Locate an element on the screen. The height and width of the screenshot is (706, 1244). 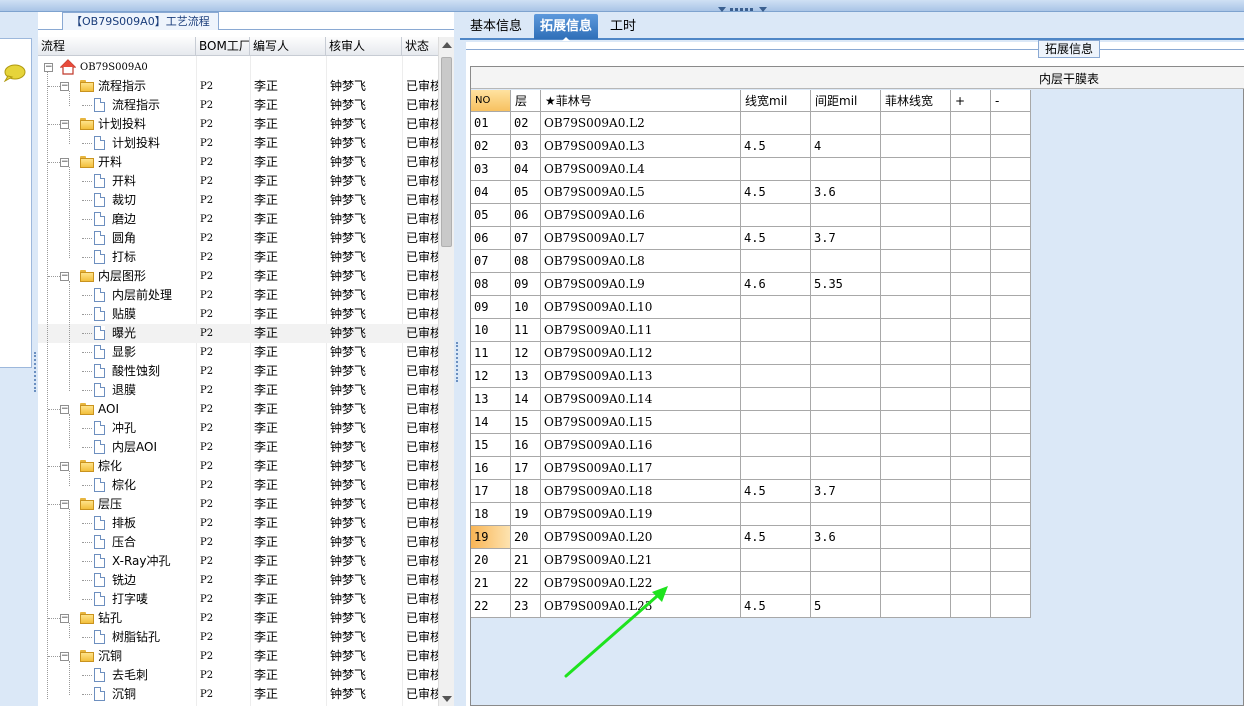
table-row: 显影 P2 李正 钟梦飞 已审核 is located at coordinates (240, 352).